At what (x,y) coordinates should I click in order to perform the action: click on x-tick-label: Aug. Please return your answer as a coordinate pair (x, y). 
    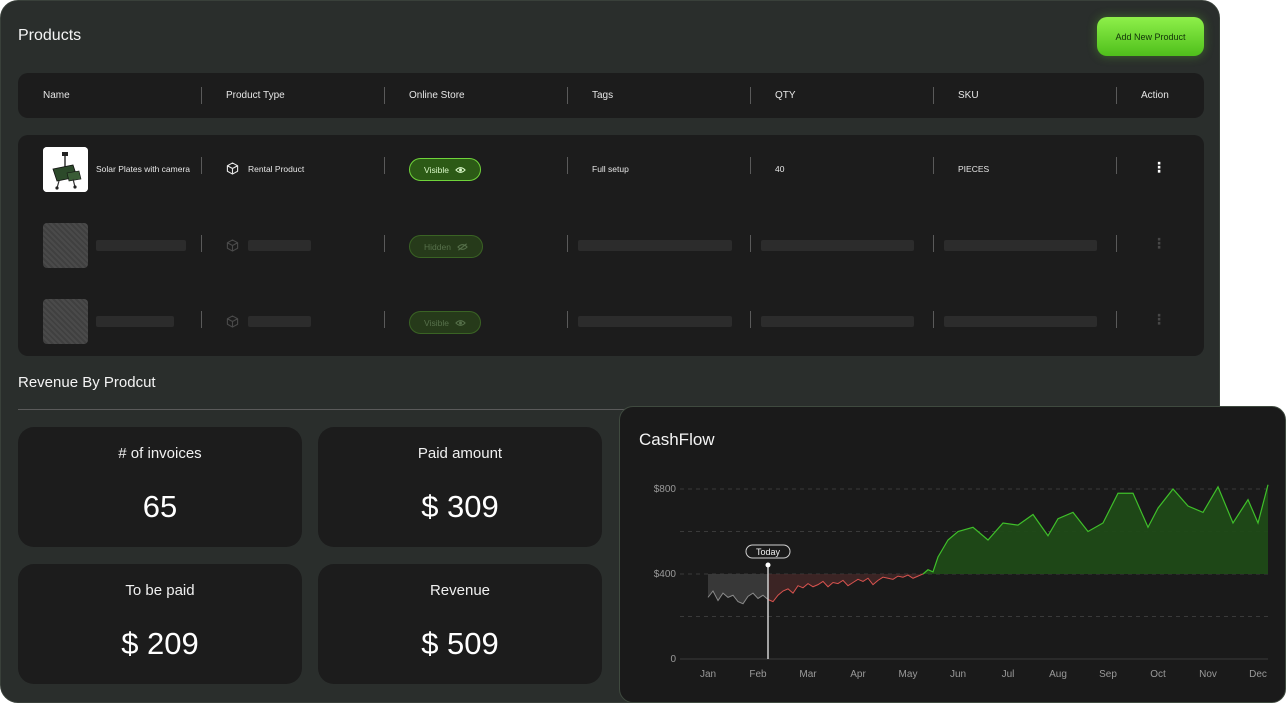
    Looking at the image, I should click on (1058, 674).